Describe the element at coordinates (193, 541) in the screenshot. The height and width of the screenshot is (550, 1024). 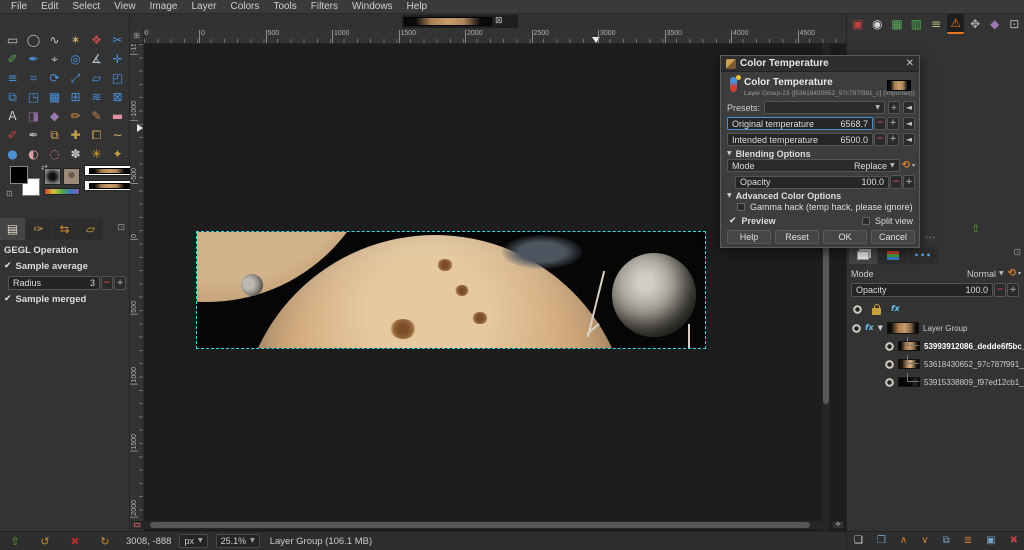
I see `unit-select: px ▼` at that location.